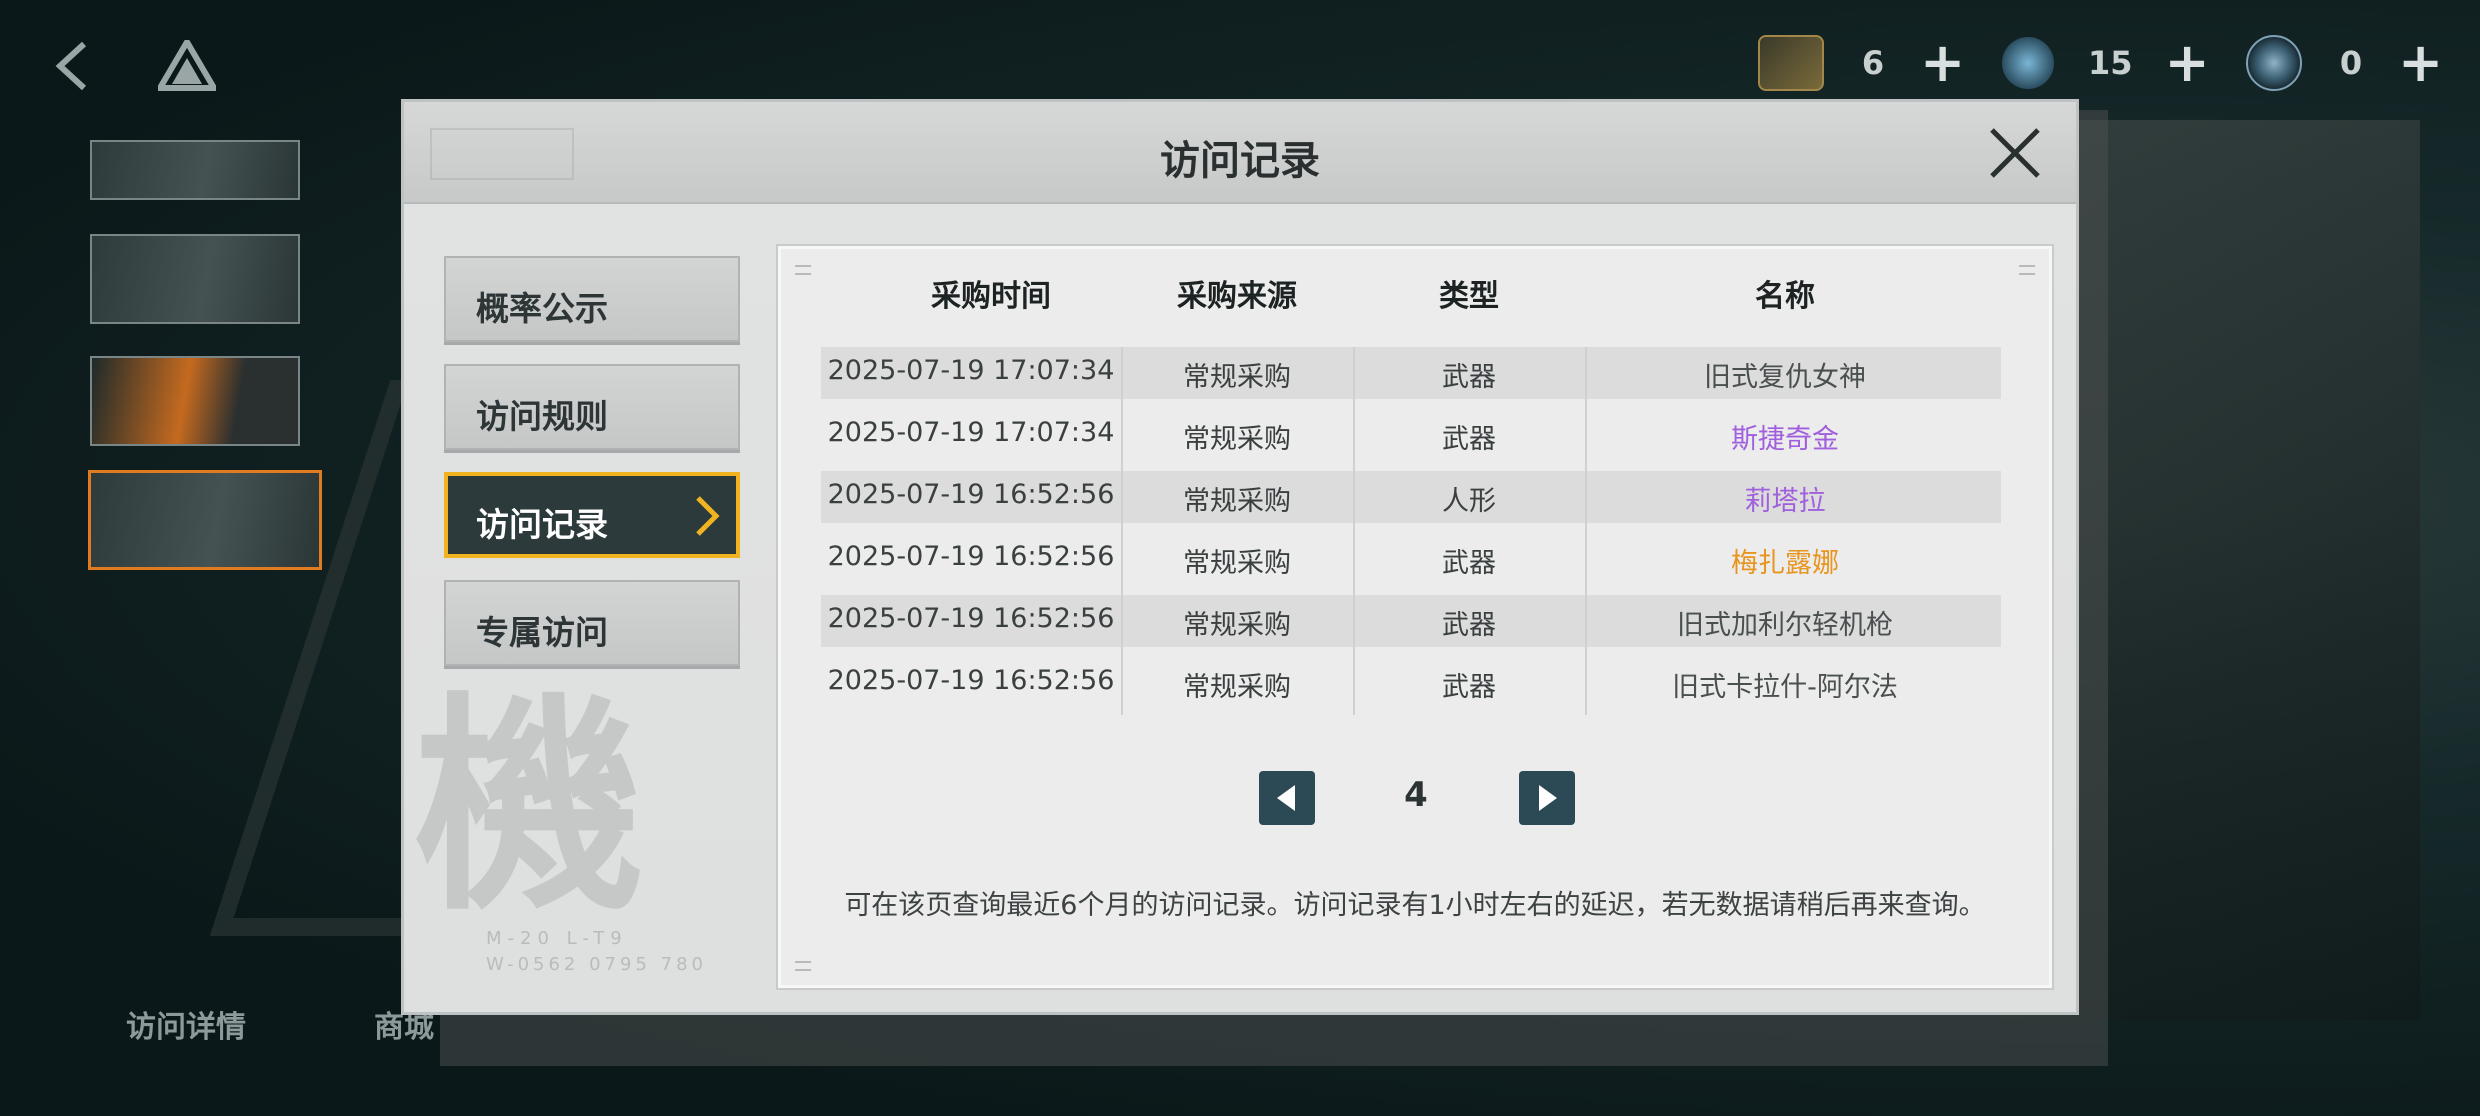 The width and height of the screenshot is (2480, 1116). What do you see at coordinates (205, 520) in the screenshot?
I see `banner-thumbnail-selected` at bounding box center [205, 520].